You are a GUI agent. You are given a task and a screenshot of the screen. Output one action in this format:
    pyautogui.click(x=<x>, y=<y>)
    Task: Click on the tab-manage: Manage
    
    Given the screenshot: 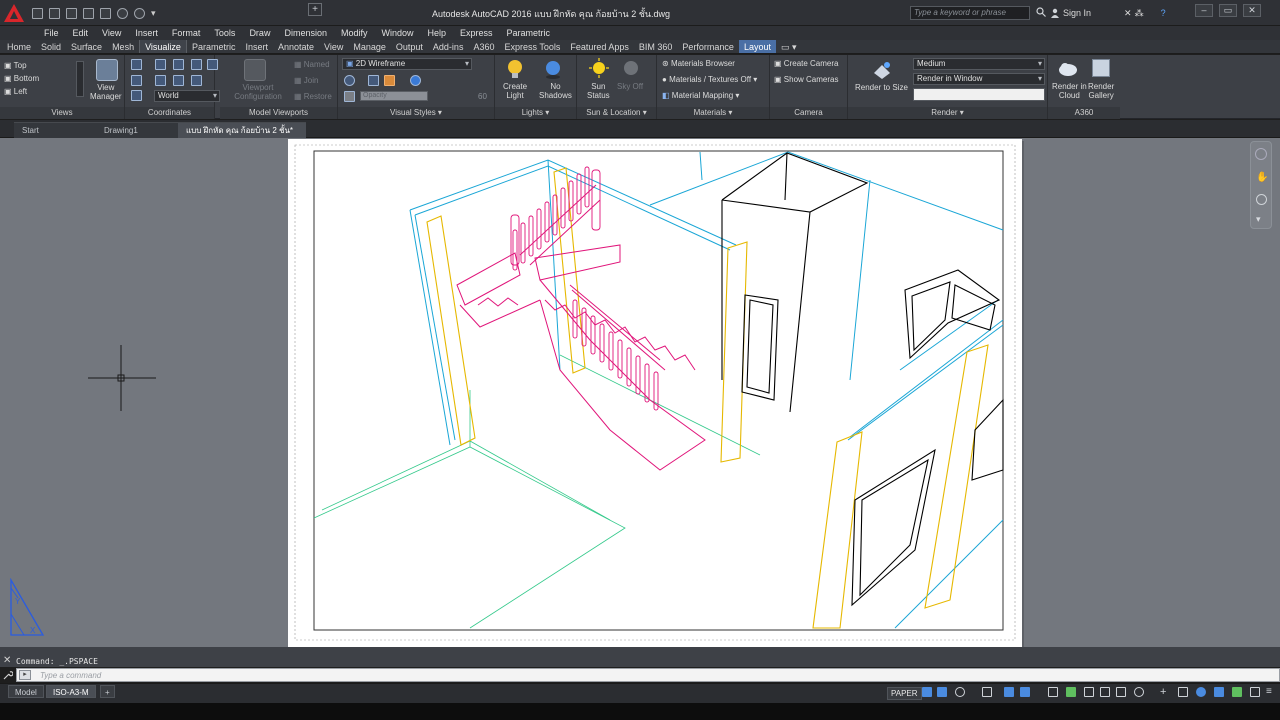 What is the action you would take?
    pyautogui.click(x=369, y=46)
    